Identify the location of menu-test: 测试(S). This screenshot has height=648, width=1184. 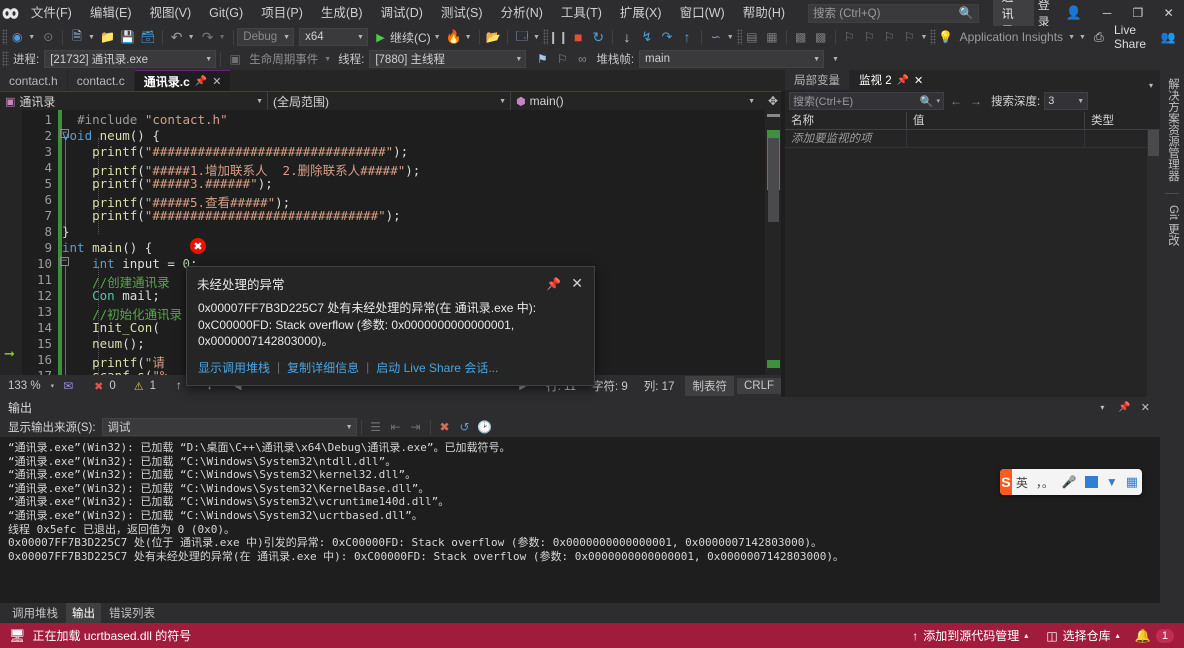
(462, 13).